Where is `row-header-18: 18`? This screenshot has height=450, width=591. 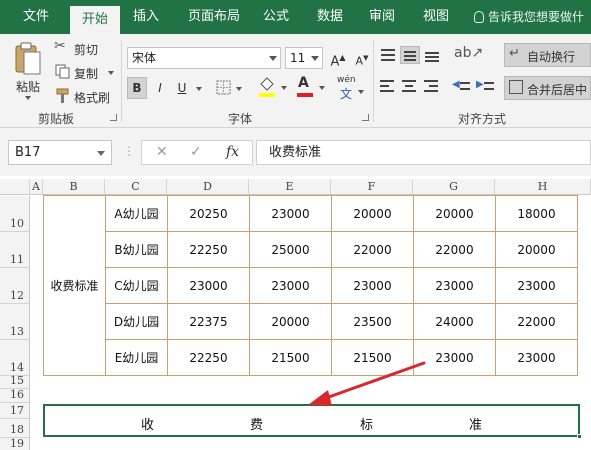
row-header-18: 18 is located at coordinates (15, 428).